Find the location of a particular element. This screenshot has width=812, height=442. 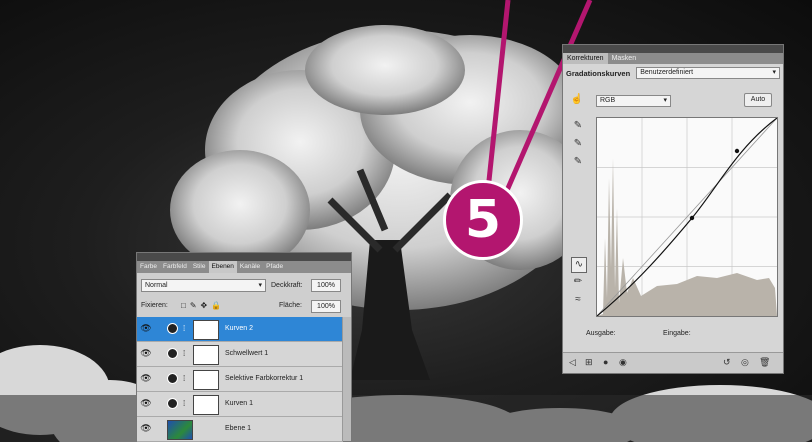

pencil-draw-icon: ✏ is located at coordinates (578, 282).